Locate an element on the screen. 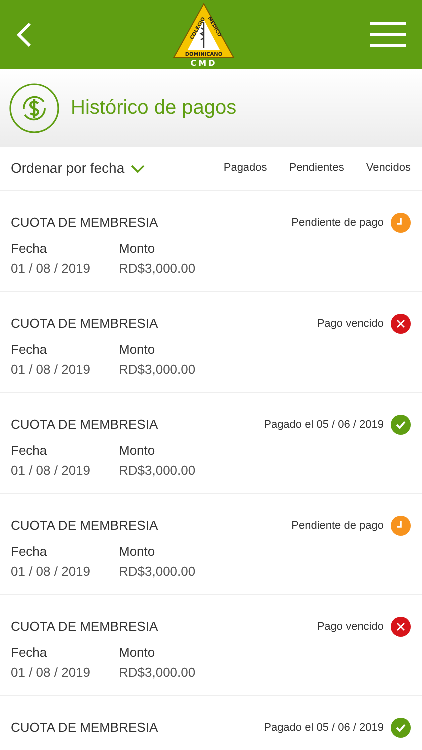 This screenshot has height=750, width=422. filter-tab: Vencidos is located at coordinates (388, 168).